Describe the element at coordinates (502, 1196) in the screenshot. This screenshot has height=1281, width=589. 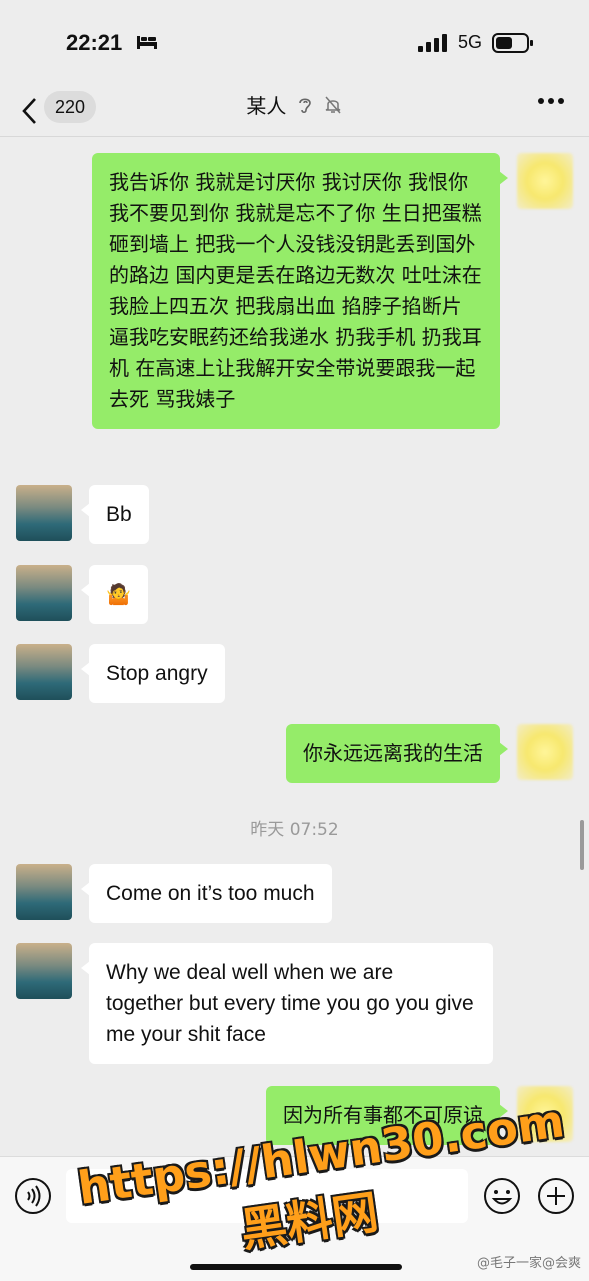
I see `emoji-icon` at that location.